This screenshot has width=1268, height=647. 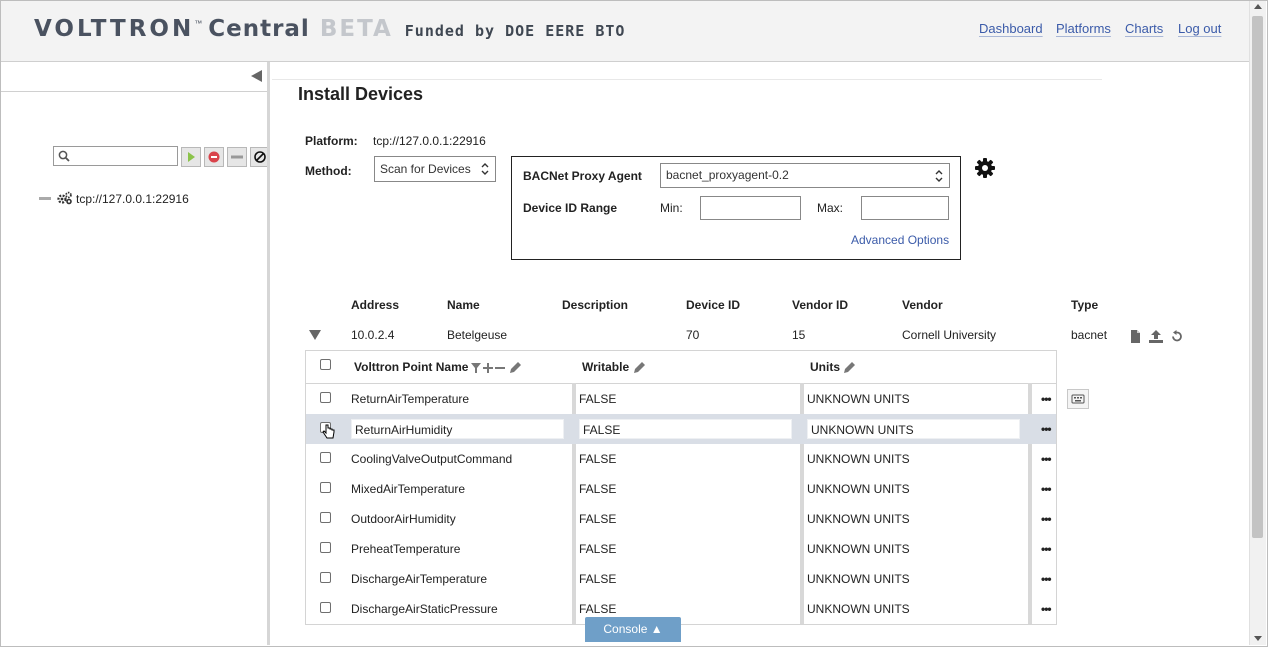 What do you see at coordinates (900, 240) in the screenshot?
I see `advanced-options-link: Advanced Options` at bounding box center [900, 240].